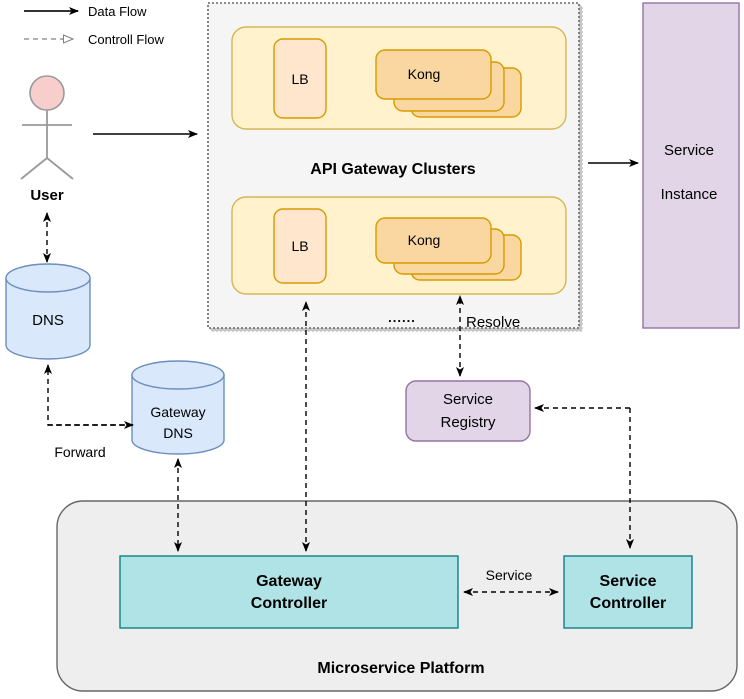  I want to click on user-right-leg-icon, so click(60, 168).